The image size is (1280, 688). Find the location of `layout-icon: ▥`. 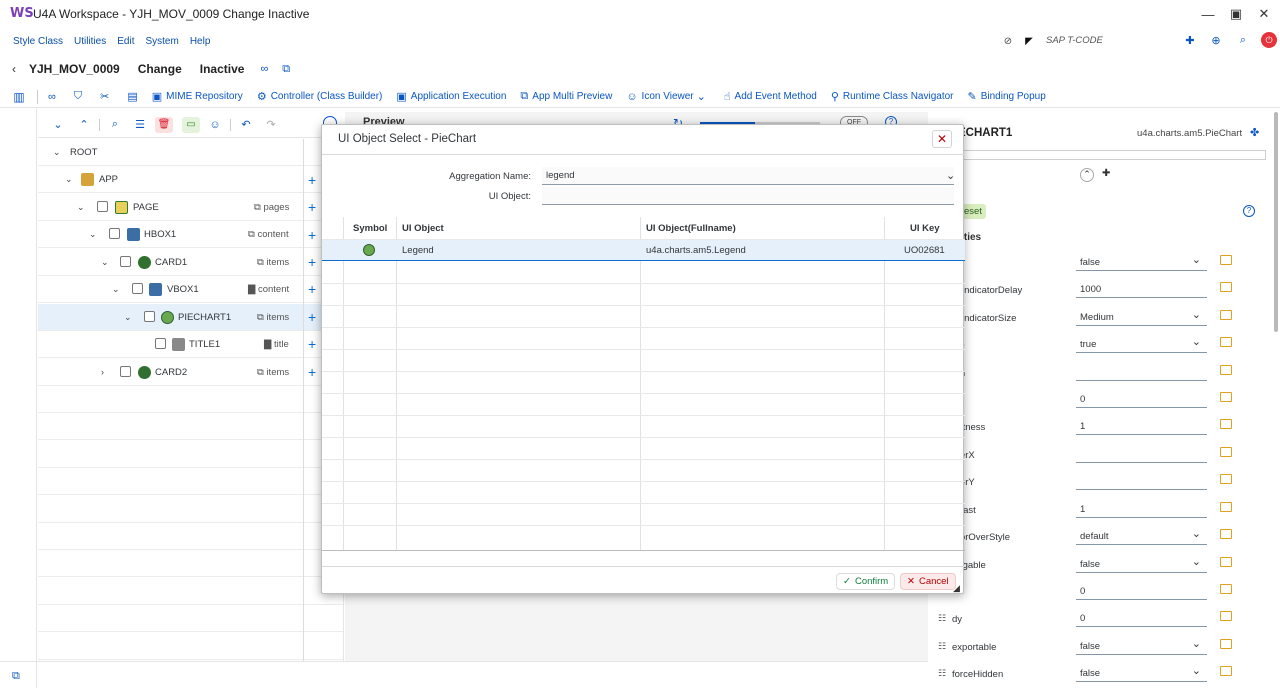

layout-icon: ▥ is located at coordinates (19, 97).